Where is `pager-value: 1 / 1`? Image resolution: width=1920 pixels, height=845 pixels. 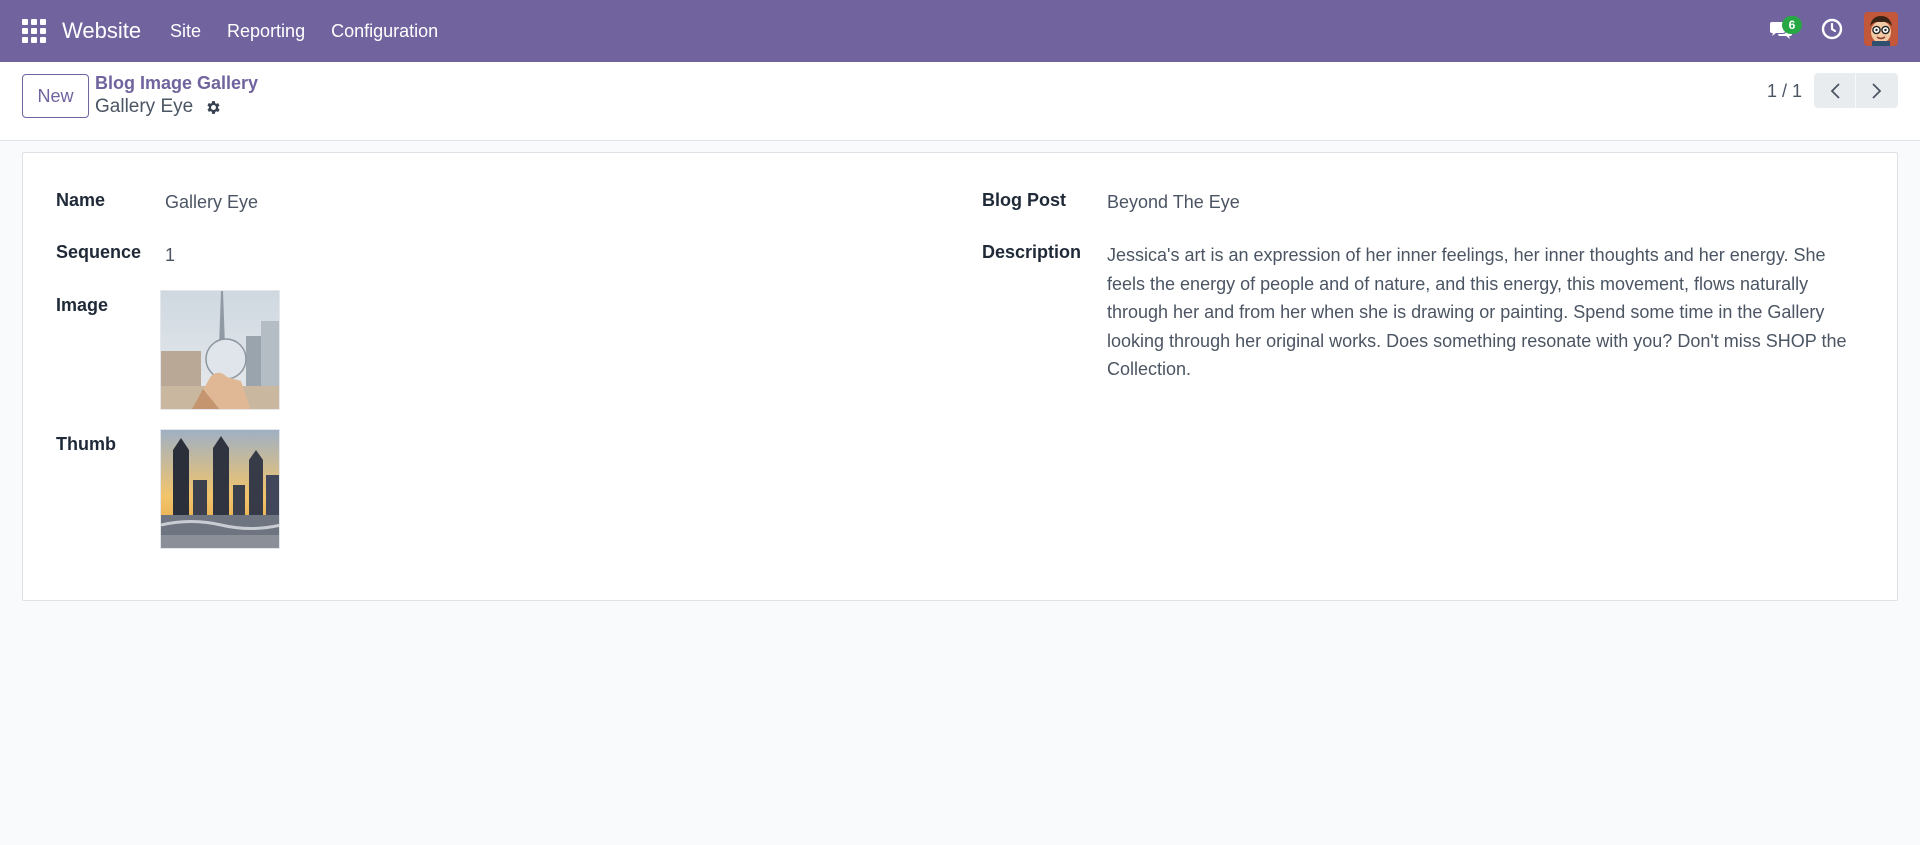 pager-value: 1 / 1 is located at coordinates (1784, 91).